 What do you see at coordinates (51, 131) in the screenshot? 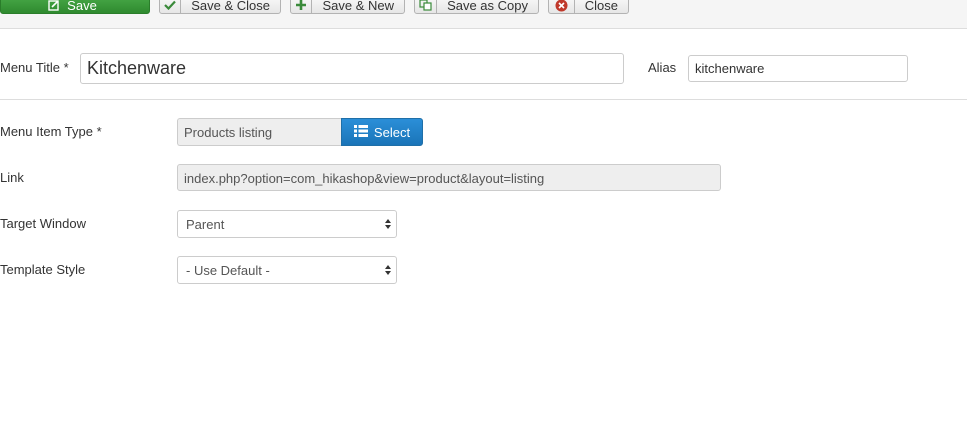
I see `menu-item-type-label: Menu Item Type *` at bounding box center [51, 131].